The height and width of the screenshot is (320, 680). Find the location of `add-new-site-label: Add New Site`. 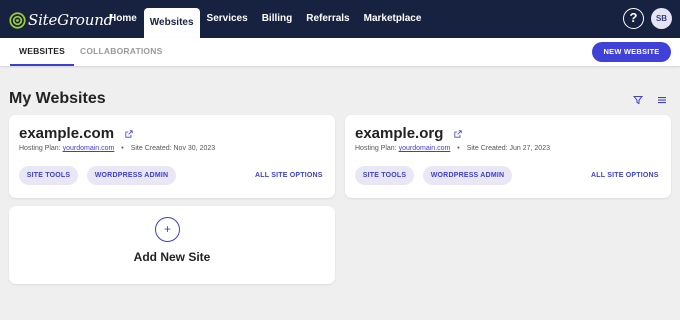

add-new-site-label: Add New Site is located at coordinates (172, 257).